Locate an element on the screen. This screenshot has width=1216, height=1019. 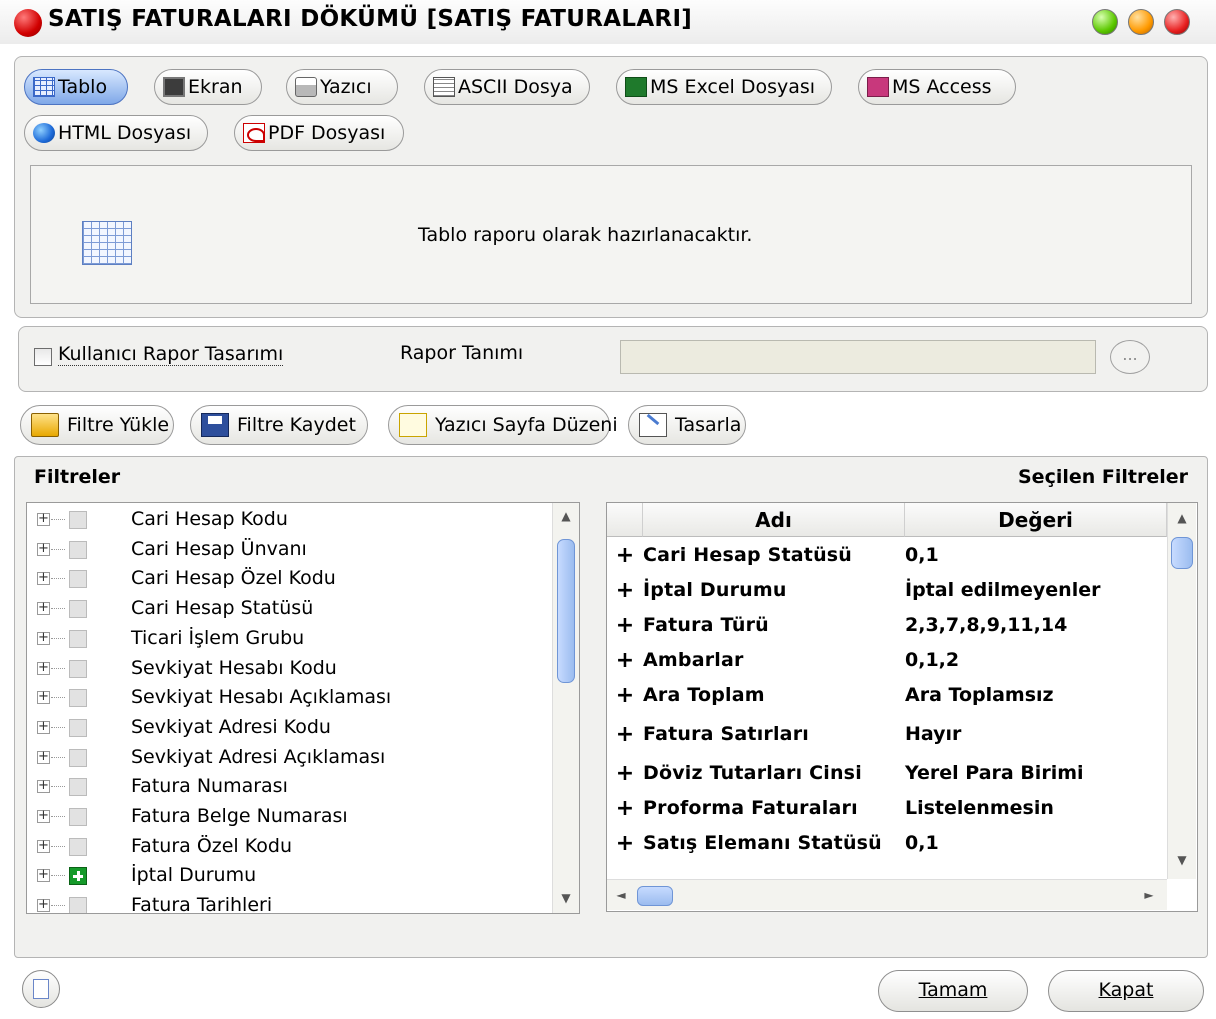
filter-tree-scrollbar: ▲ ▼ is located at coordinates (565, 708).